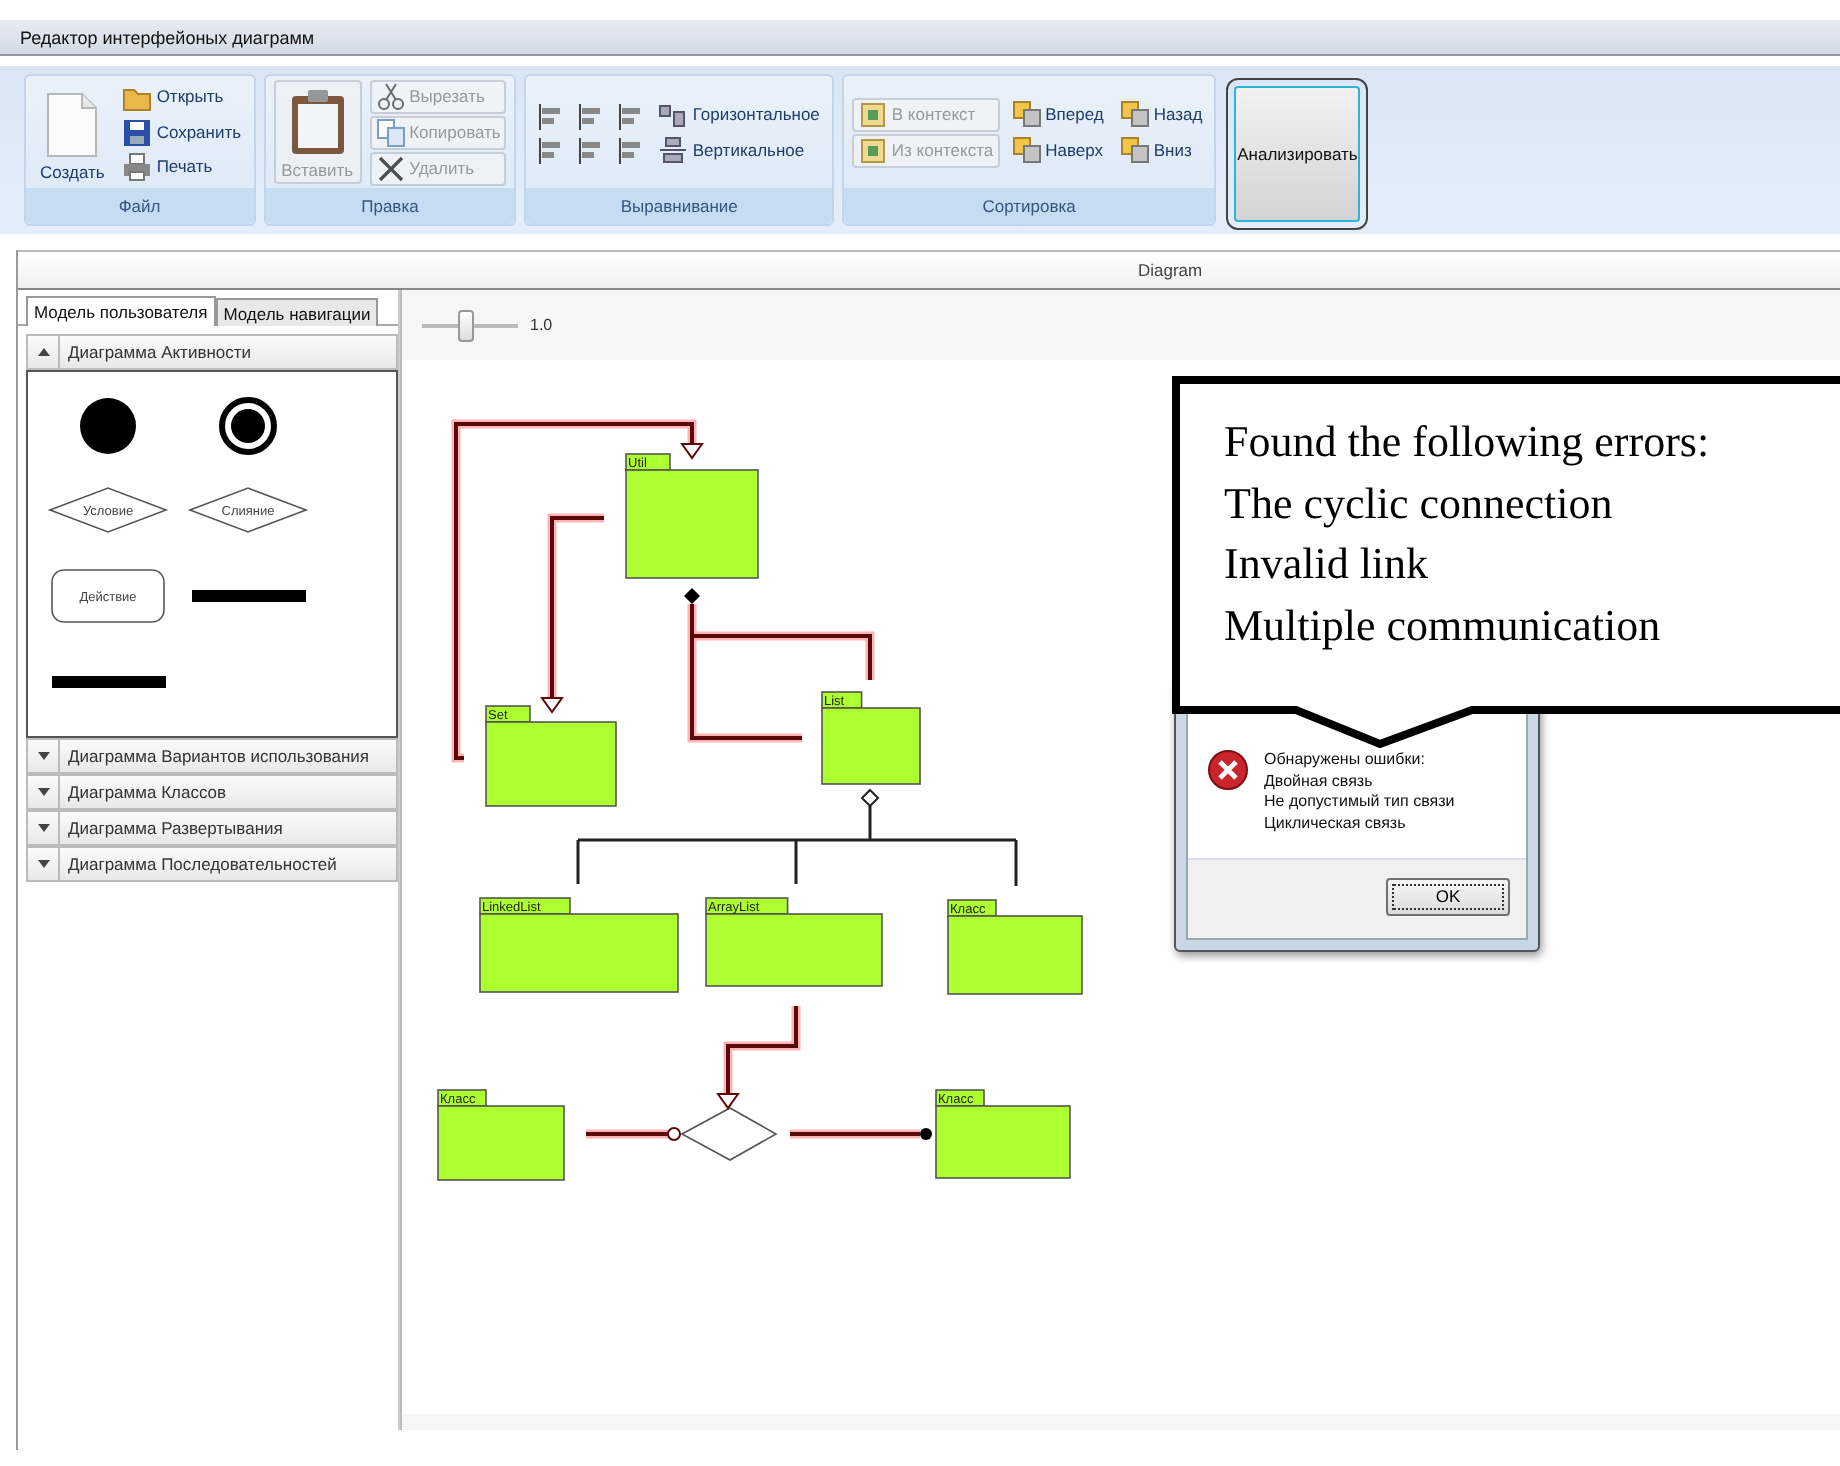 Image resolution: width=1840 pixels, height=1466 pixels. What do you see at coordinates (43, 352) in the screenshot?
I see `collapse-caret-icon` at bounding box center [43, 352].